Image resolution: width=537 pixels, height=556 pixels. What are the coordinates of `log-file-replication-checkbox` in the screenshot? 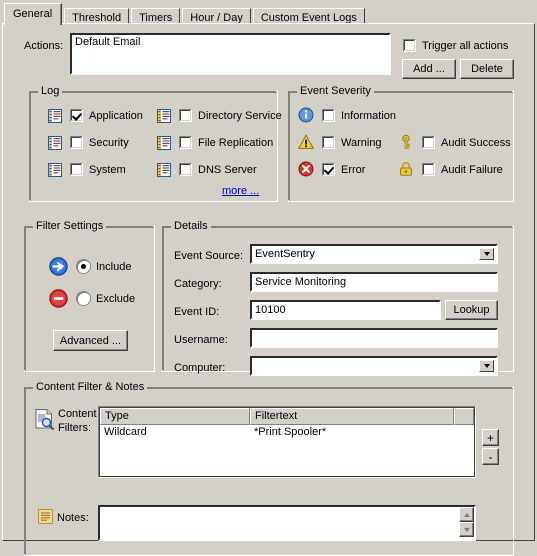 It's located at (185, 142).